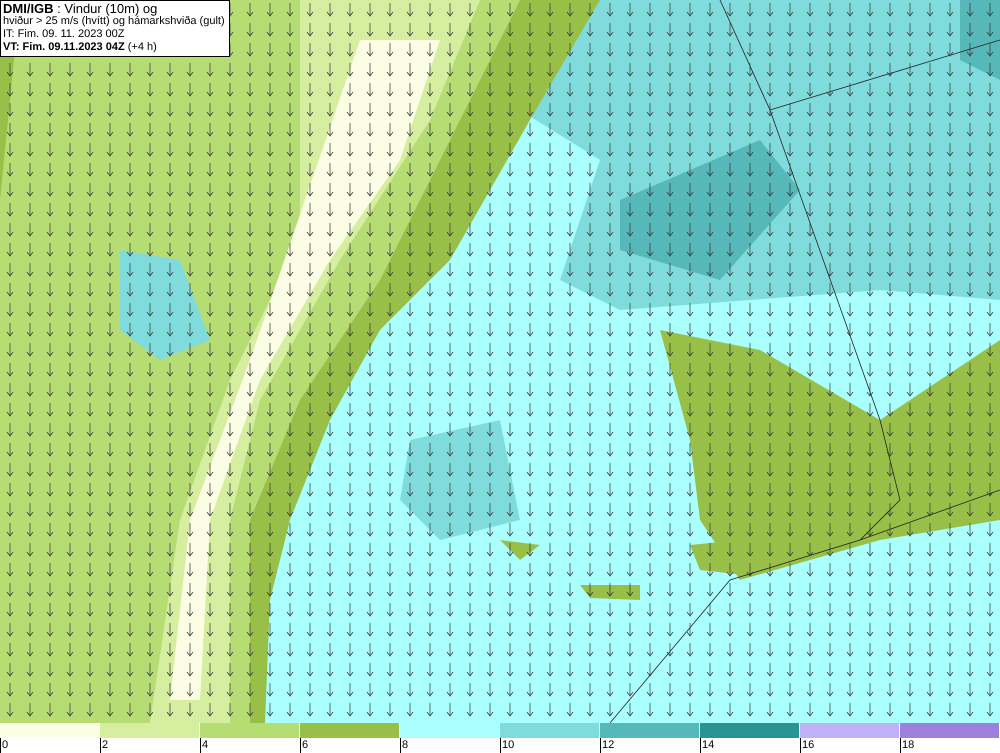 This screenshot has height=753, width=1000. I want to click on legend-tick-label: 10, so click(550, 745).